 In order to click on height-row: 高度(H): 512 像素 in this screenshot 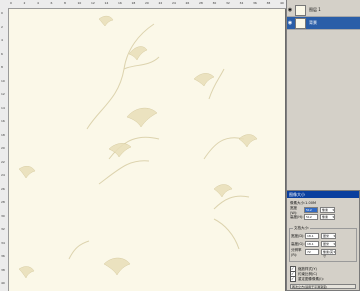, I will do `click(312, 217)`.